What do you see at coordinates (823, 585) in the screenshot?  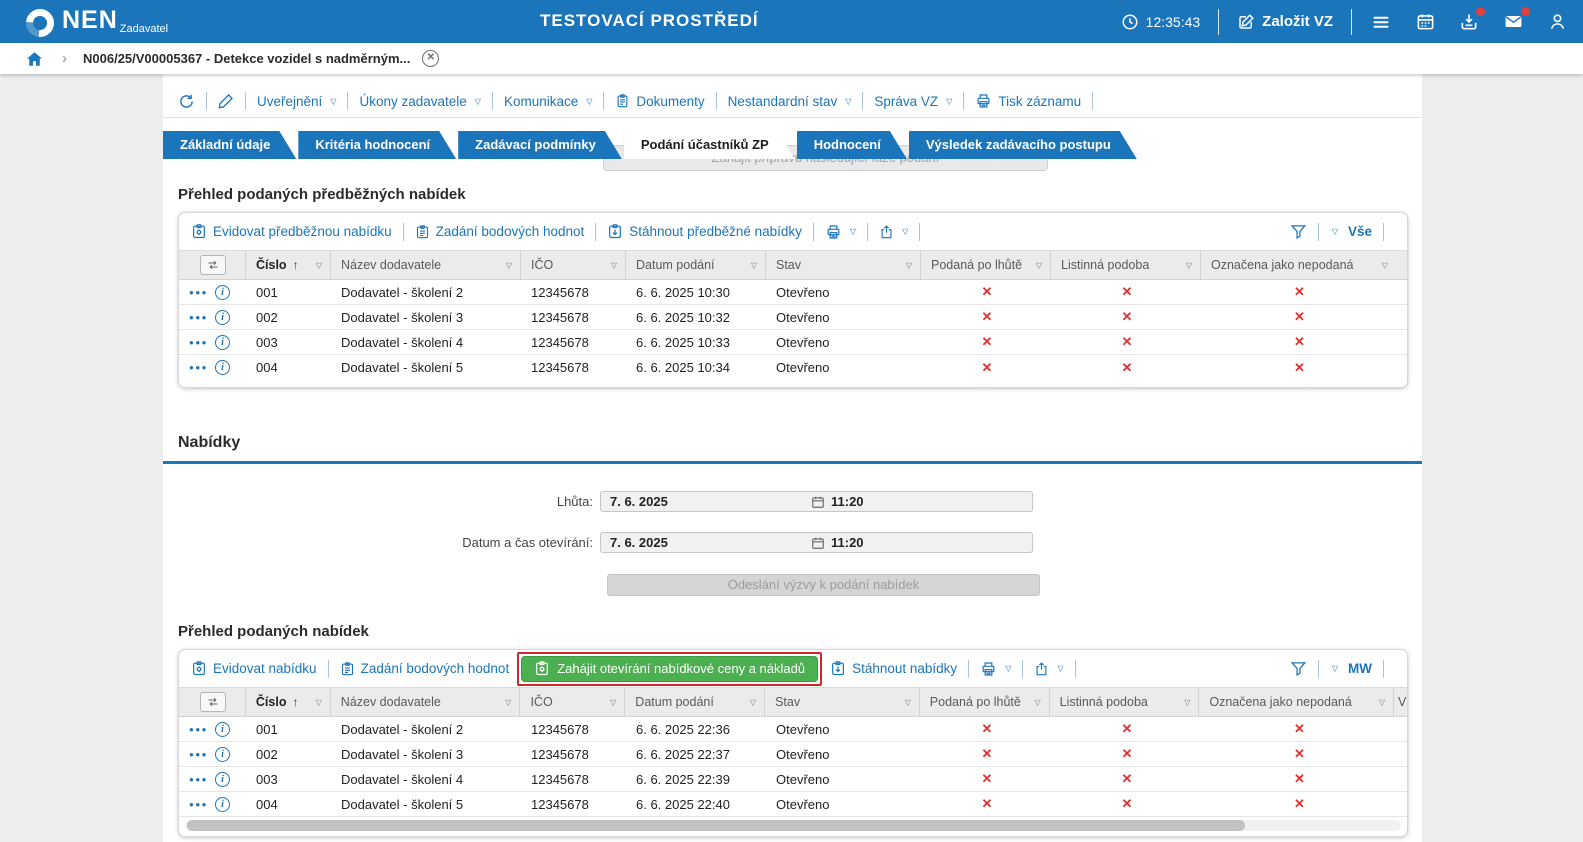 I see `send-invitation-button: Odeslání výzvy k podání nabídek` at bounding box center [823, 585].